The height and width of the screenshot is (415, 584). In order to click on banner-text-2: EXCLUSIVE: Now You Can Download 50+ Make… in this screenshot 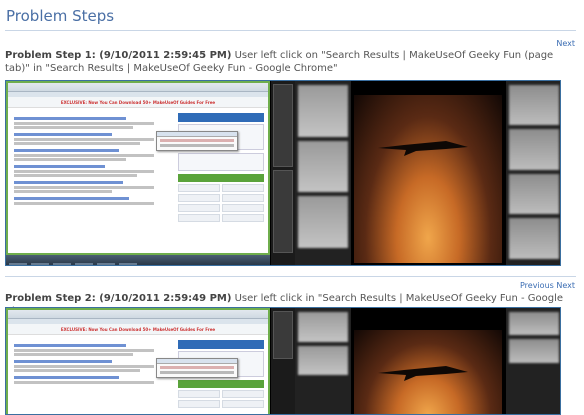, I will do `click(138, 329)`.